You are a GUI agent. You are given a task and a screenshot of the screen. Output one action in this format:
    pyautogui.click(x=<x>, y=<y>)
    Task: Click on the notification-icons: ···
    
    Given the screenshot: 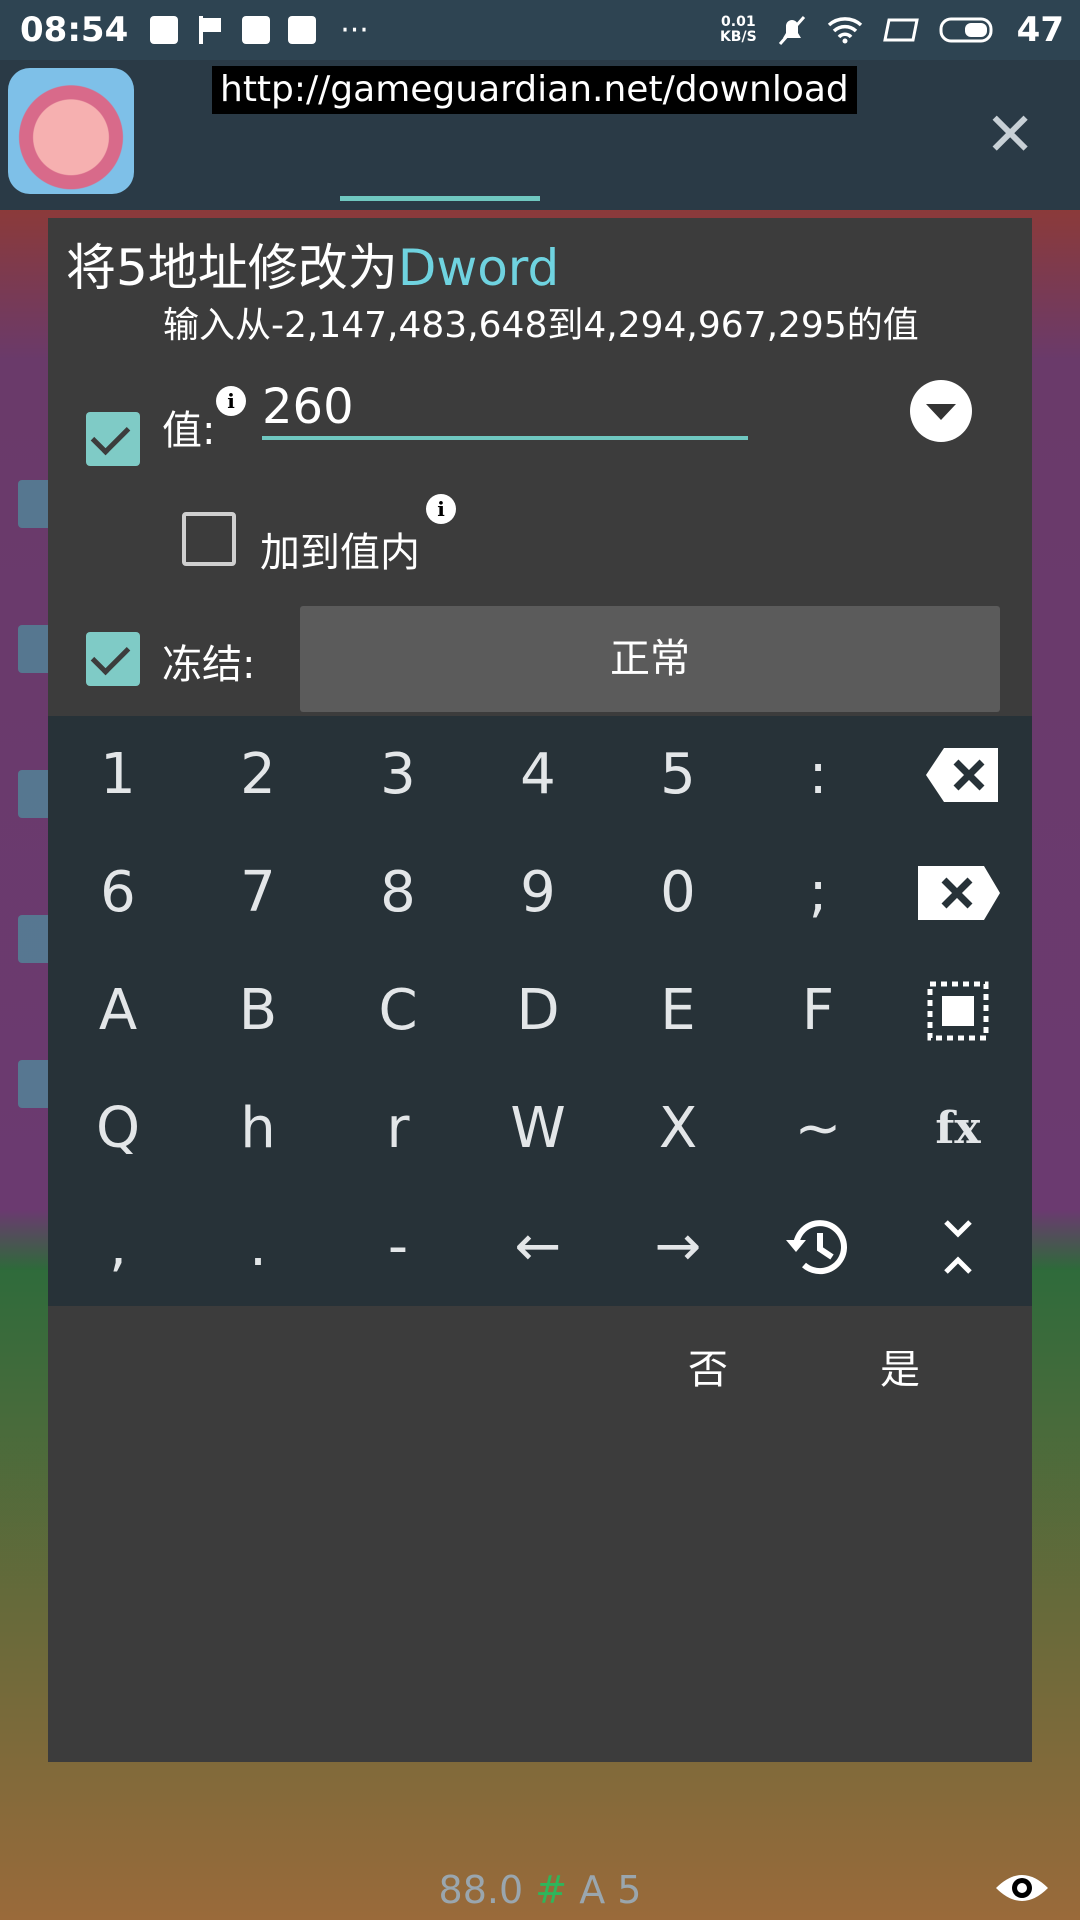 What is the action you would take?
    pyautogui.click(x=259, y=30)
    